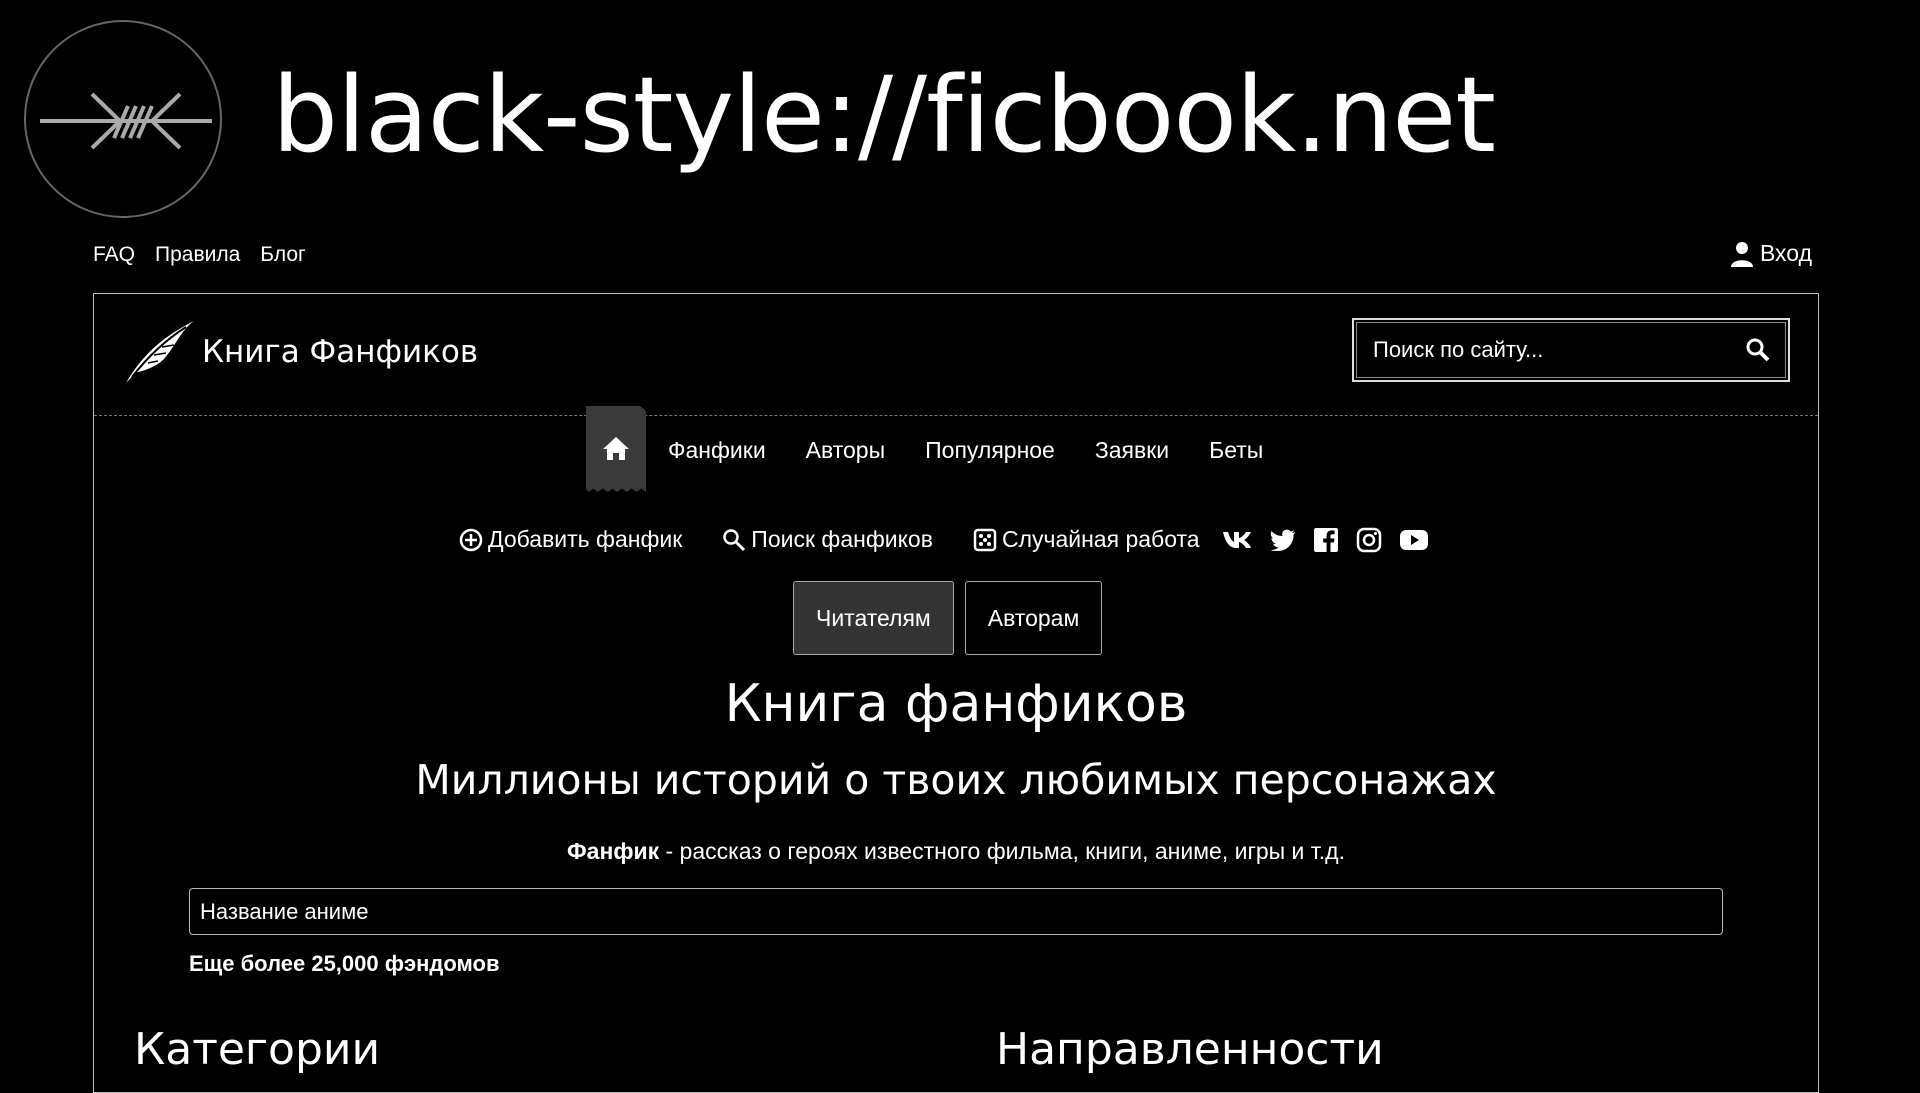 The image size is (1920, 1093). I want to click on hero-title: Книга фанфиков, so click(956, 704).